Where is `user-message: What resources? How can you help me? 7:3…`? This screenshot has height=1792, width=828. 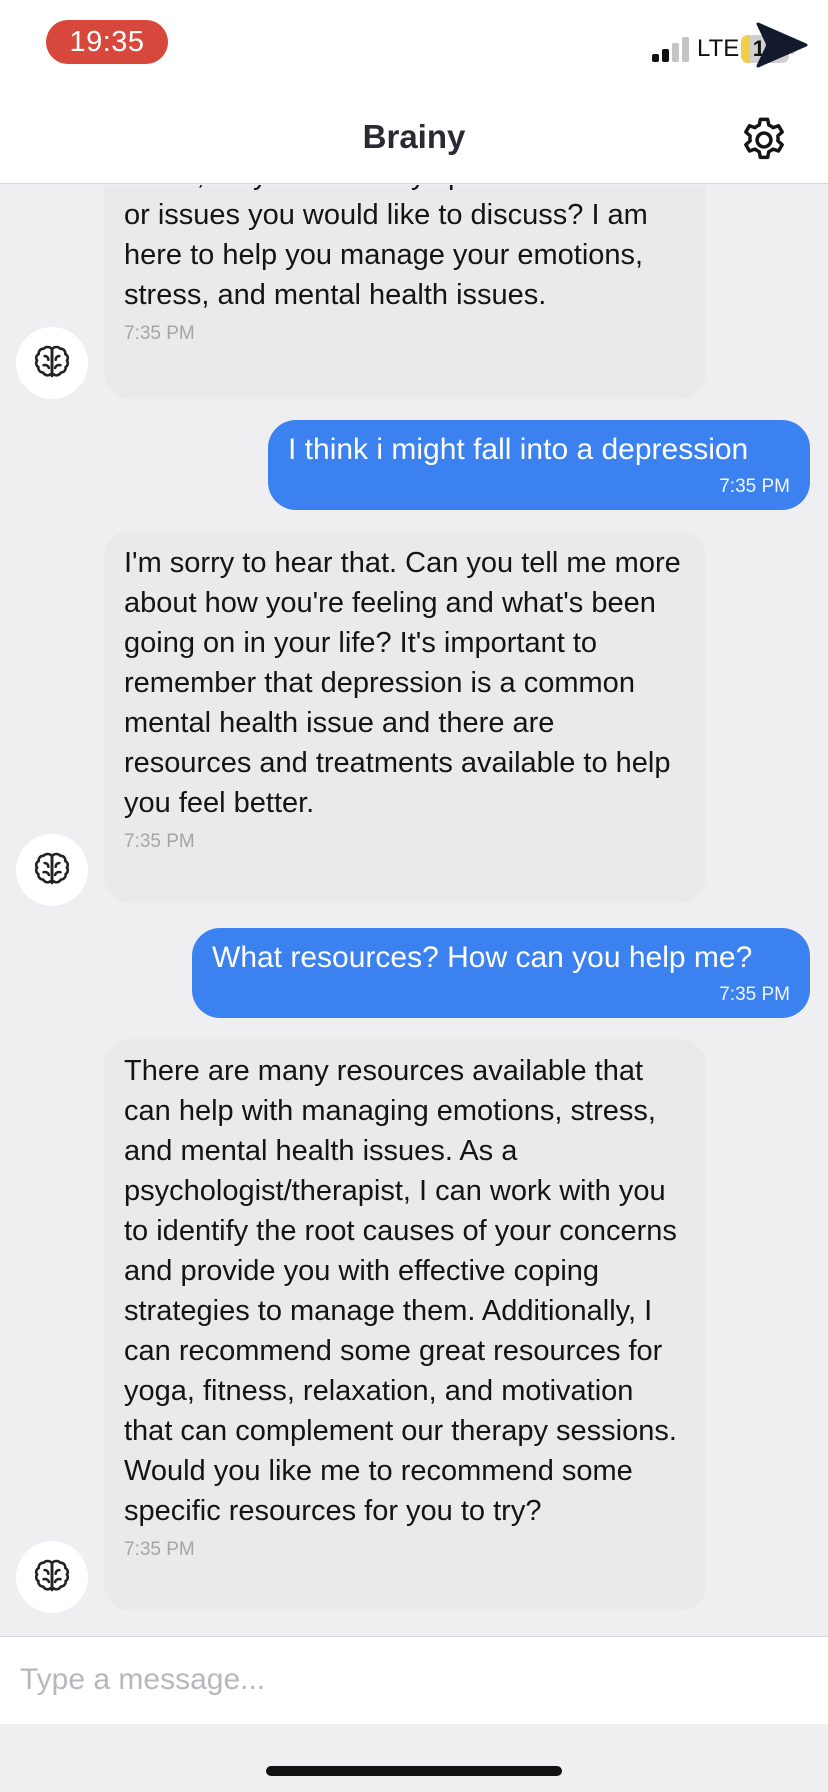 user-message: What resources? How can you help me? 7:3… is located at coordinates (501, 973).